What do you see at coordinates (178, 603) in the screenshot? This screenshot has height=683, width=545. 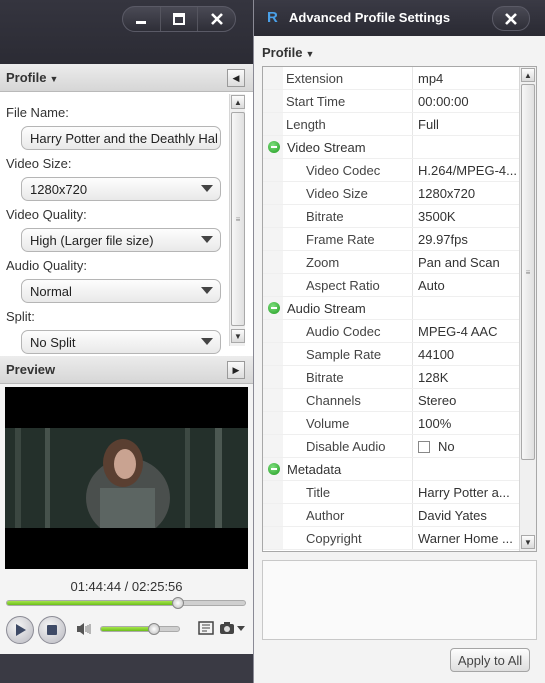 I see `seek-handle` at bounding box center [178, 603].